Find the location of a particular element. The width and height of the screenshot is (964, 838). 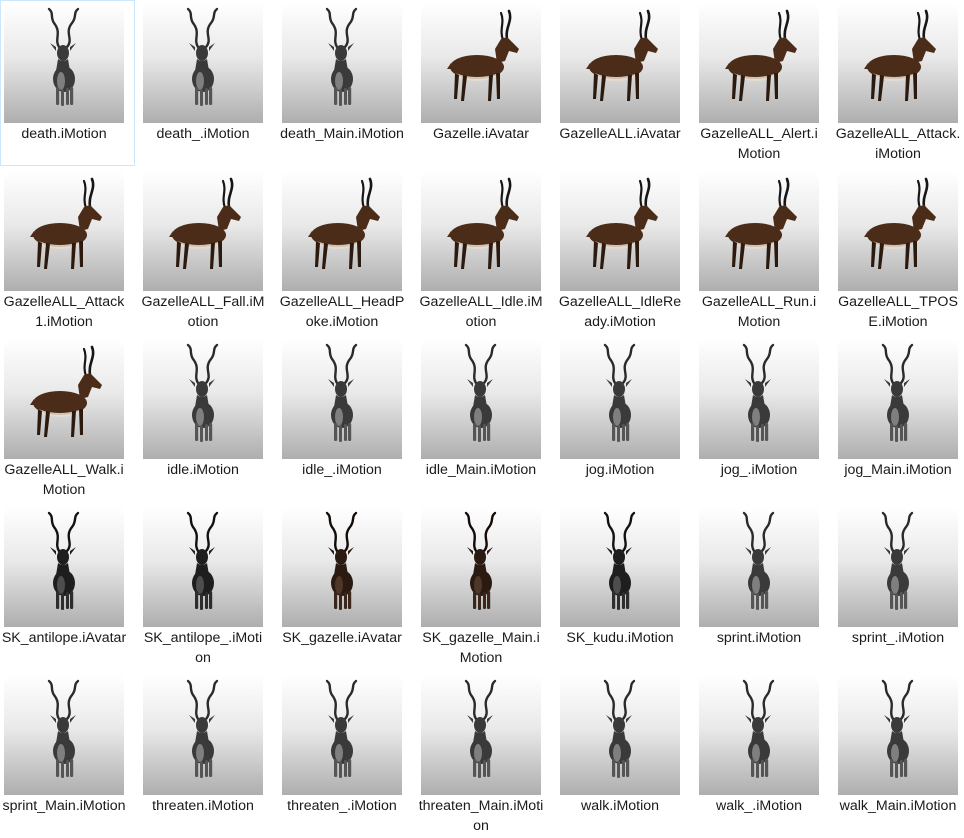

file-item: SK_kudu.iMotion is located at coordinates (623, 587).